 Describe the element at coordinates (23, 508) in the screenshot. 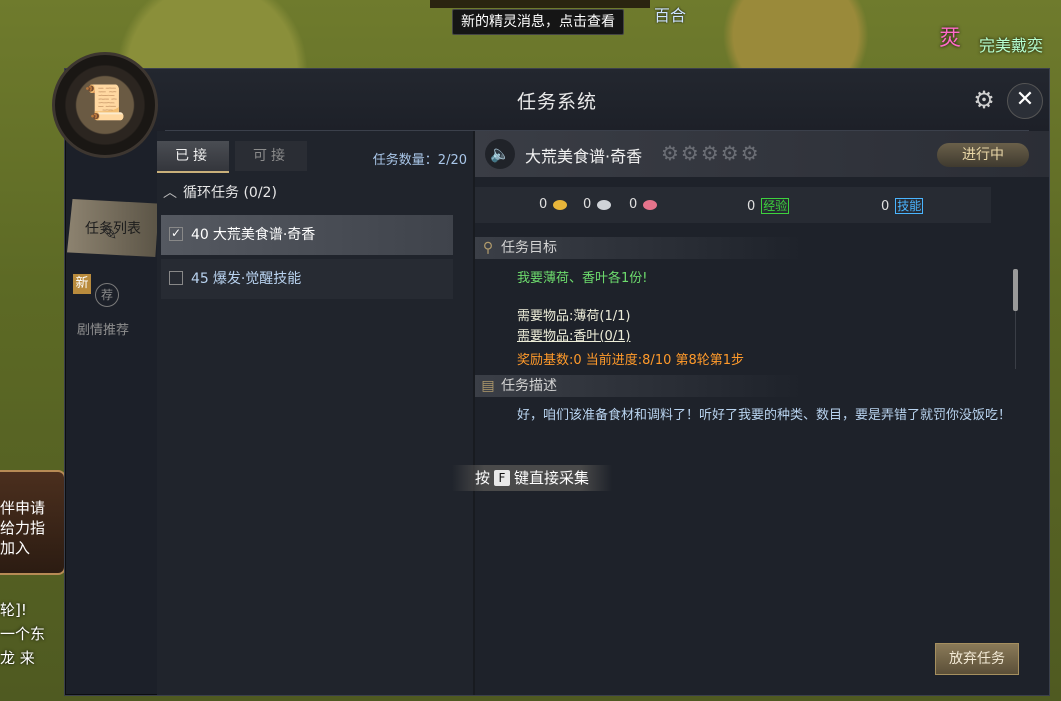

I see `left-panel-line-1: 伴申请` at that location.